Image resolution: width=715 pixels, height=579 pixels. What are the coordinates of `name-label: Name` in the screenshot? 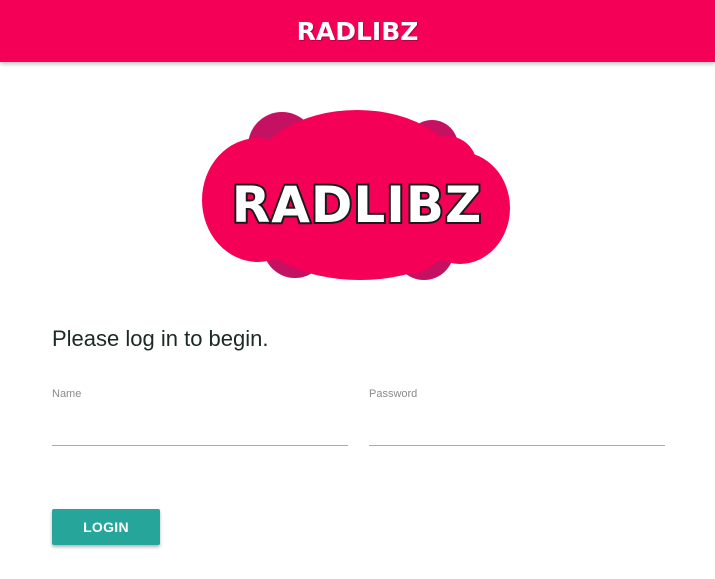 It's located at (67, 394).